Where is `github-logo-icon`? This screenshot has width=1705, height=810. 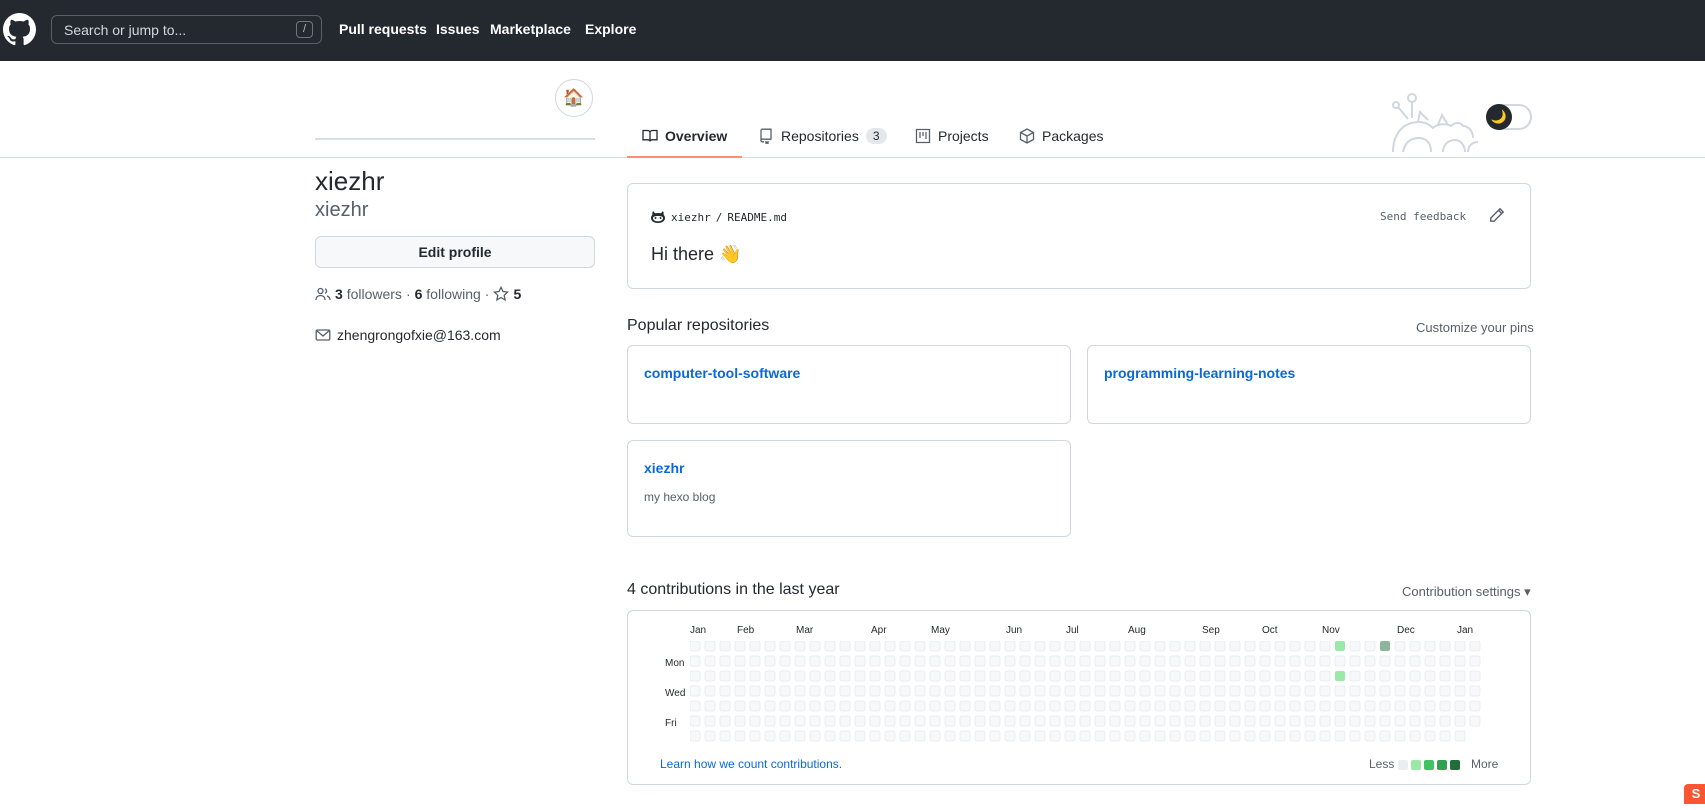
github-logo-icon is located at coordinates (19, 29).